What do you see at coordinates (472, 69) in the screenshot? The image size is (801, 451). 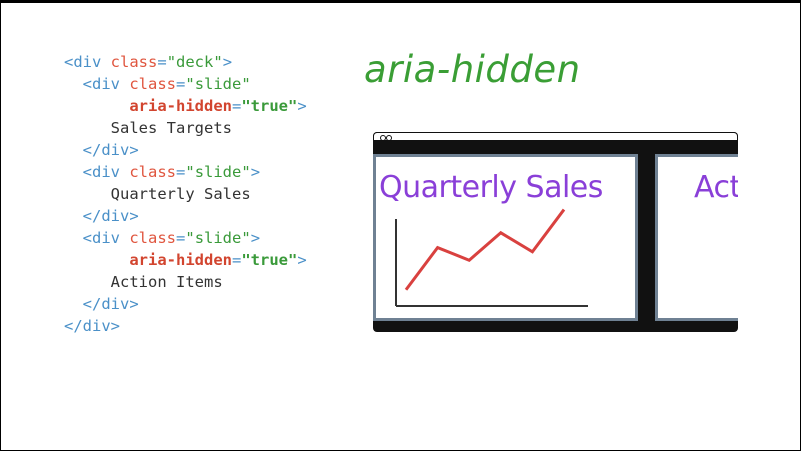 I see `slide-heading: aria-hidden` at bounding box center [472, 69].